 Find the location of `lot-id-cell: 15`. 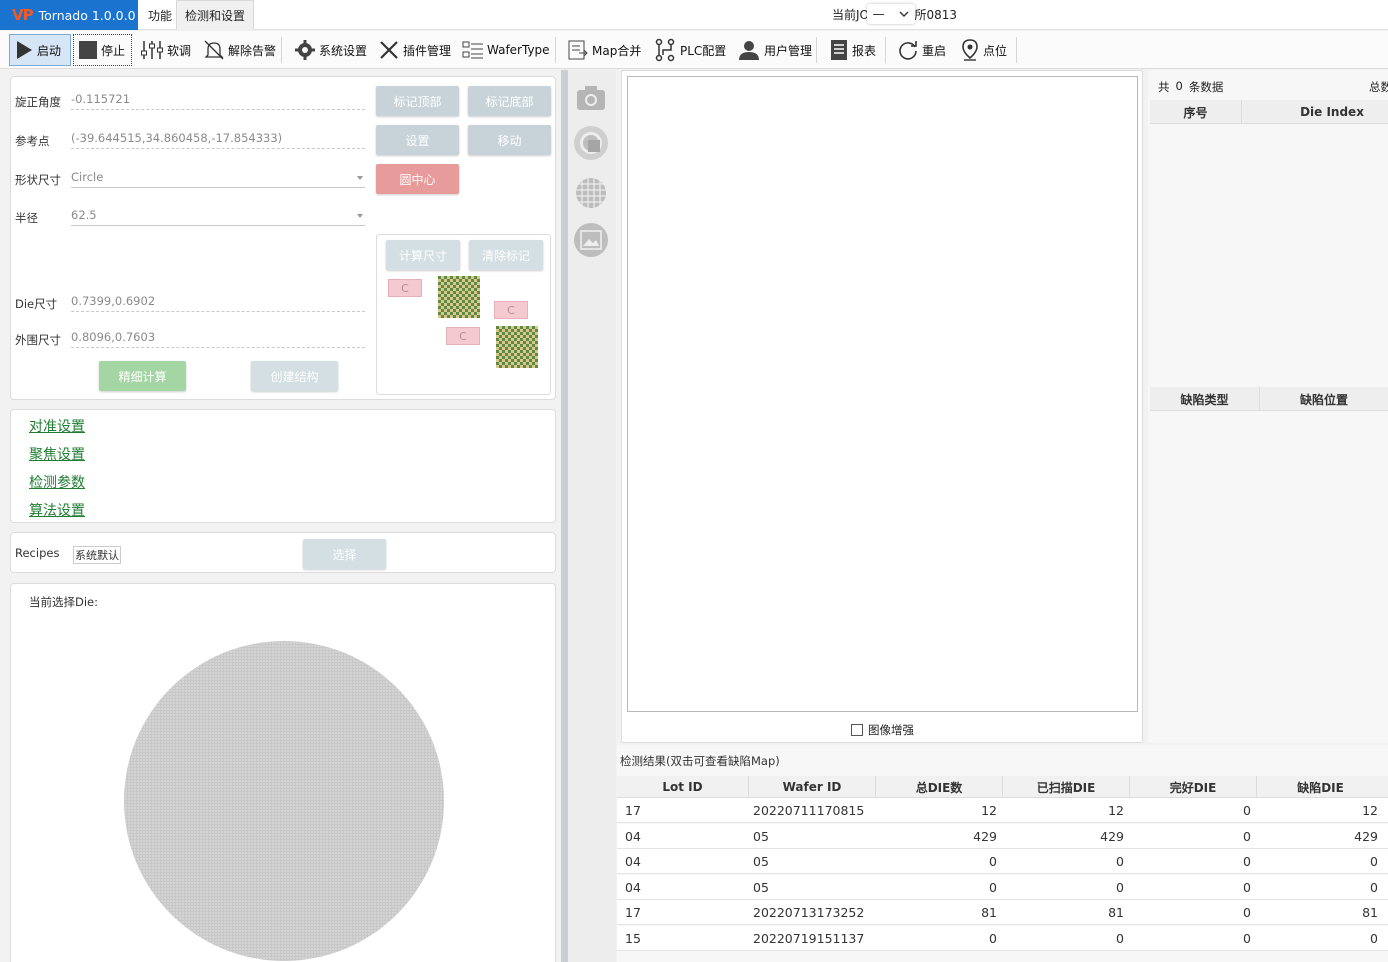

lot-id-cell: 15 is located at coordinates (633, 938).